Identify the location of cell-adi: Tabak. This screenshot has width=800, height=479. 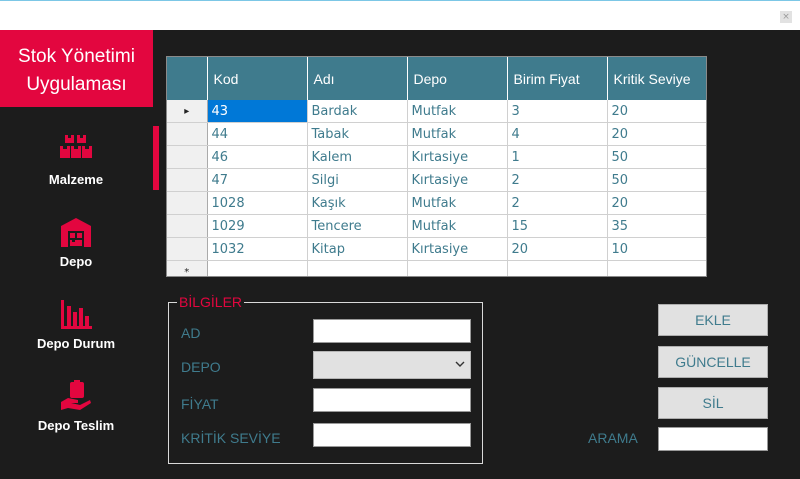
(357, 134).